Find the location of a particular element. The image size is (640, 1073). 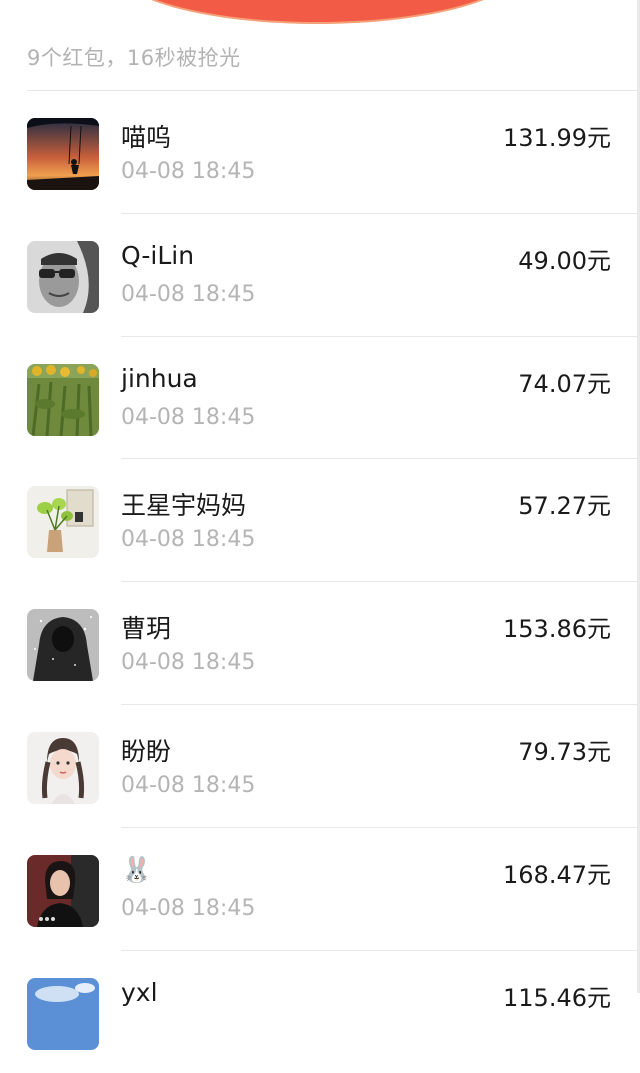

hooded-figure-snow-photo is located at coordinates (63, 645).